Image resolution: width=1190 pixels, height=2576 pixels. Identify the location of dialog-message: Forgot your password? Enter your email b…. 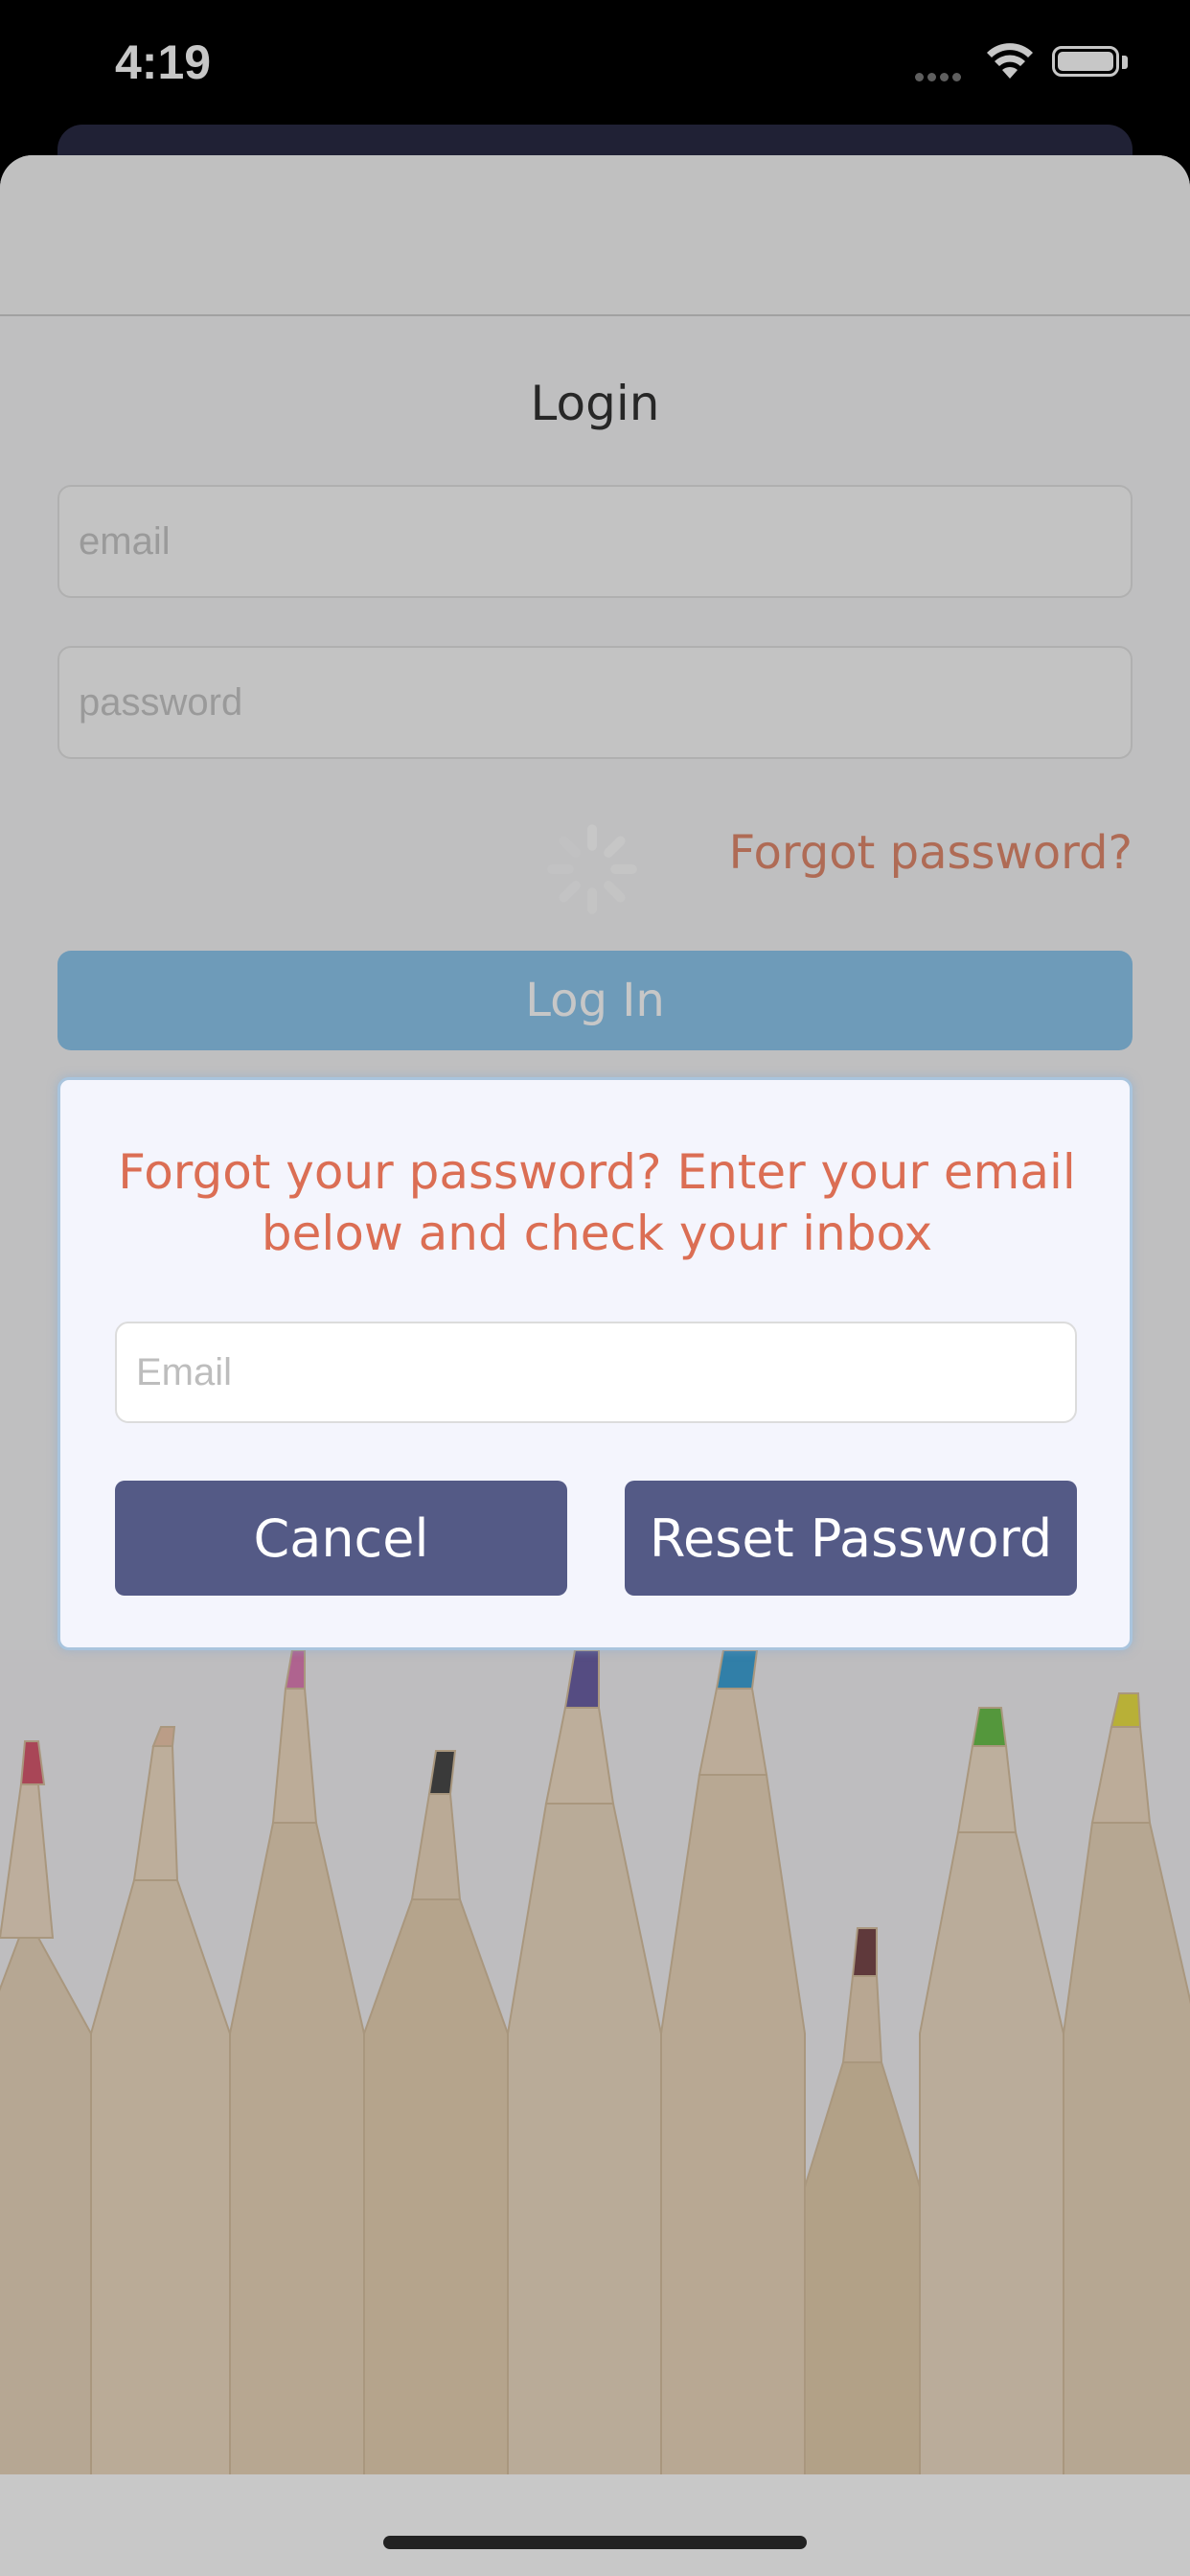
(597, 1202).